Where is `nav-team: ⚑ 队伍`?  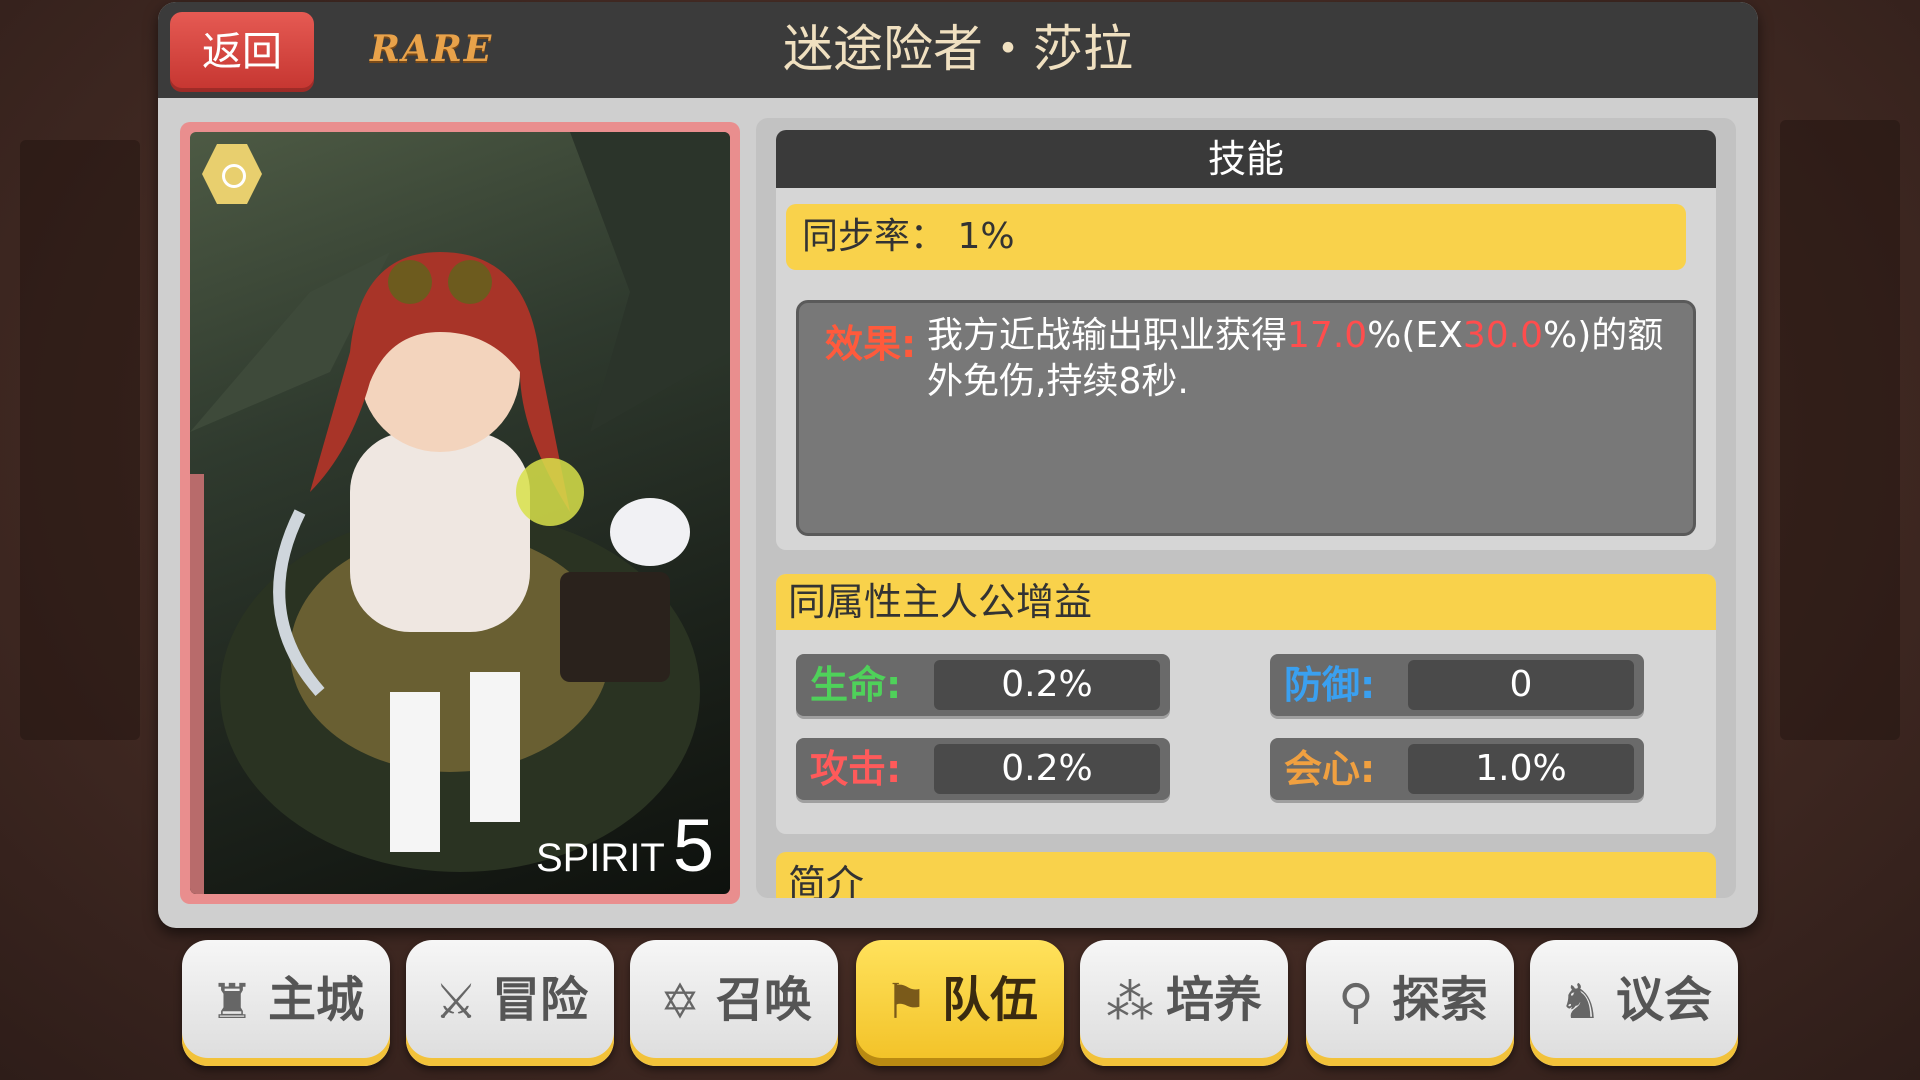
nav-team: ⚑ 队伍 is located at coordinates (960, 1003).